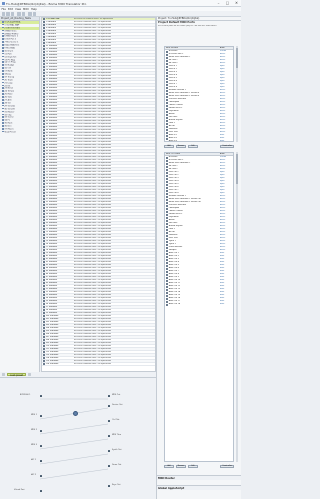  I want to click on section-global-applescript: Global AppleScript, so click(199, 487).